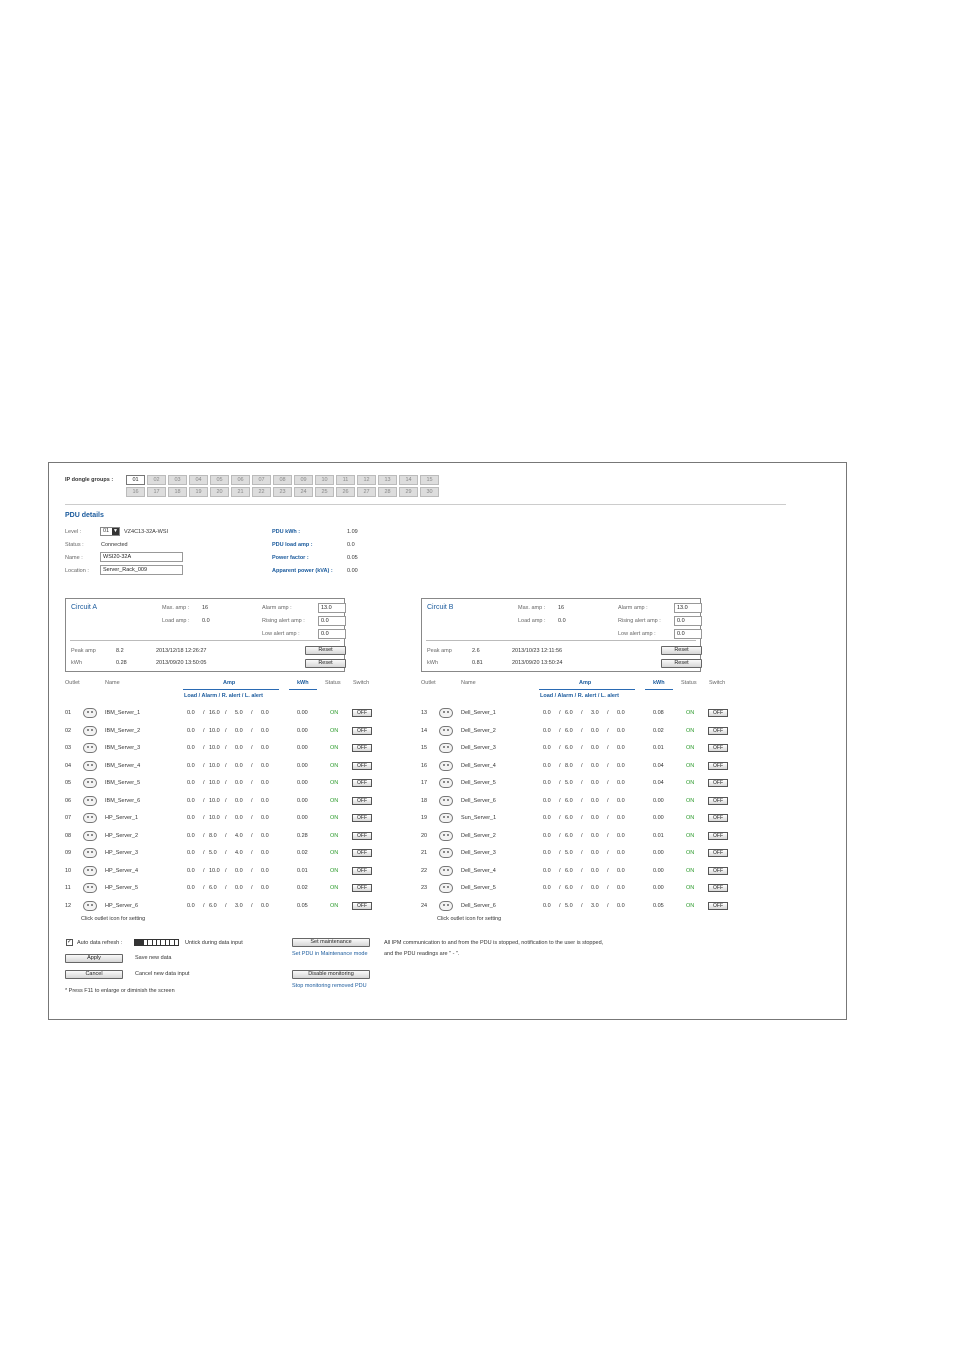 The image size is (954, 1350). What do you see at coordinates (198, 480) in the screenshot?
I see `group-button-04: 04` at bounding box center [198, 480].